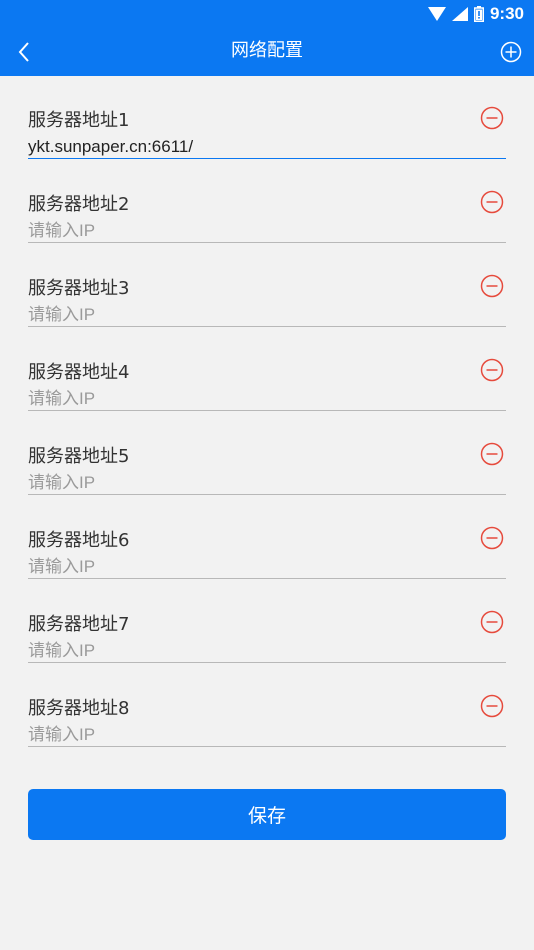  What do you see at coordinates (79, 456) in the screenshot?
I see `server-label: 服务器地址5` at bounding box center [79, 456].